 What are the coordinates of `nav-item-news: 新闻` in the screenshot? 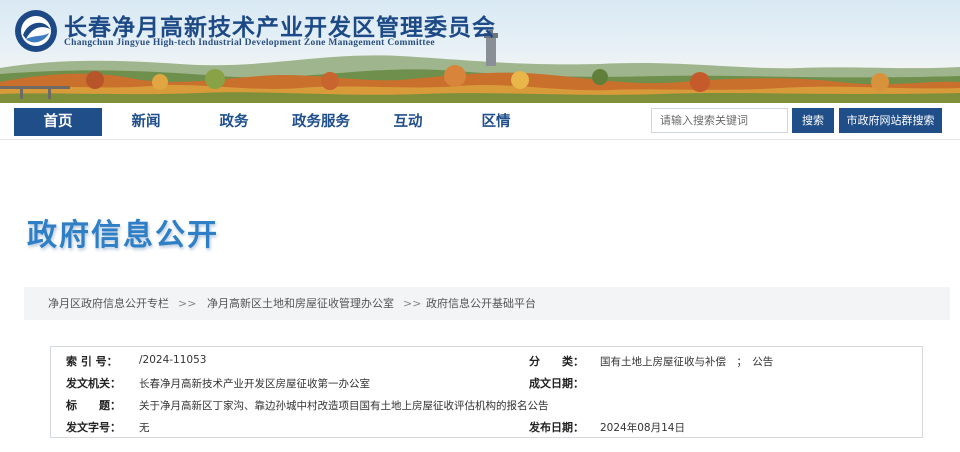 It's located at (146, 122).